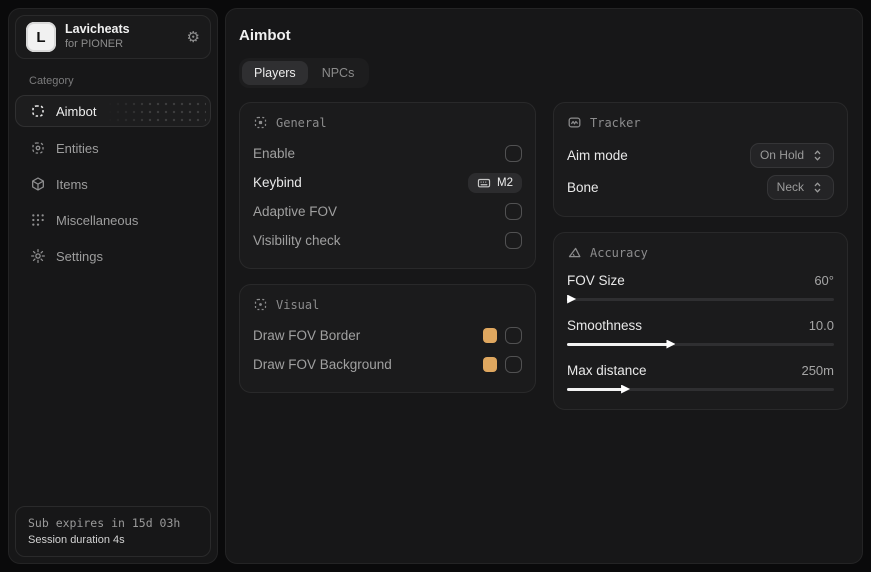 This screenshot has width=871, height=572. What do you see at coordinates (824, 280) in the screenshot?
I see `fov-size-value: 60°` at bounding box center [824, 280].